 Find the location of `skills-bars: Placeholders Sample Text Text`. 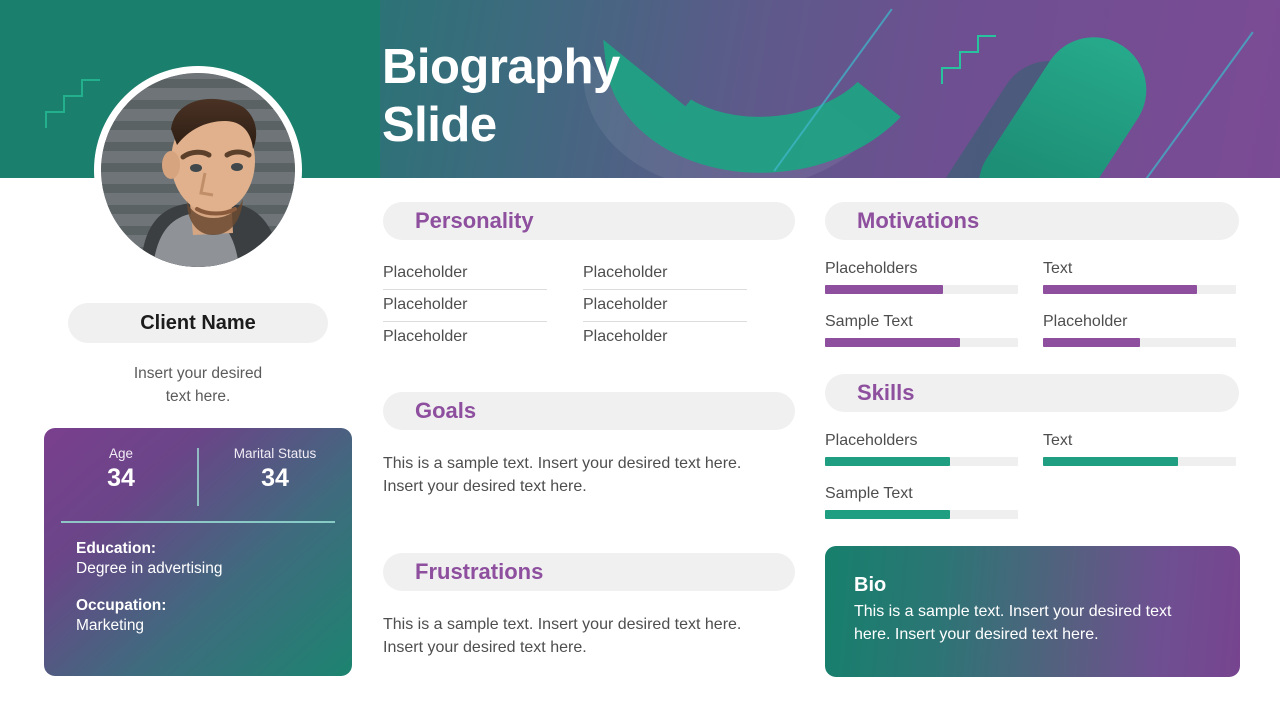

skills-bars: Placeholders Sample Text Text is located at coordinates (1030, 475).